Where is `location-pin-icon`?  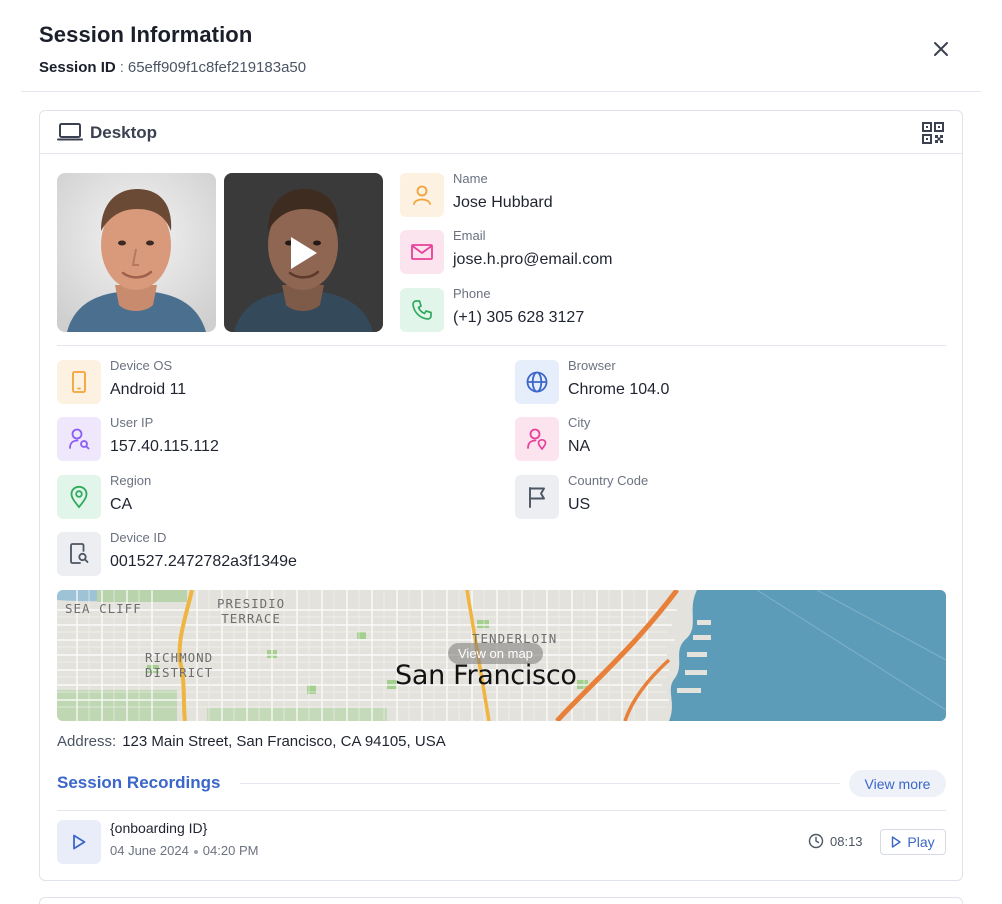 location-pin-icon is located at coordinates (79, 497).